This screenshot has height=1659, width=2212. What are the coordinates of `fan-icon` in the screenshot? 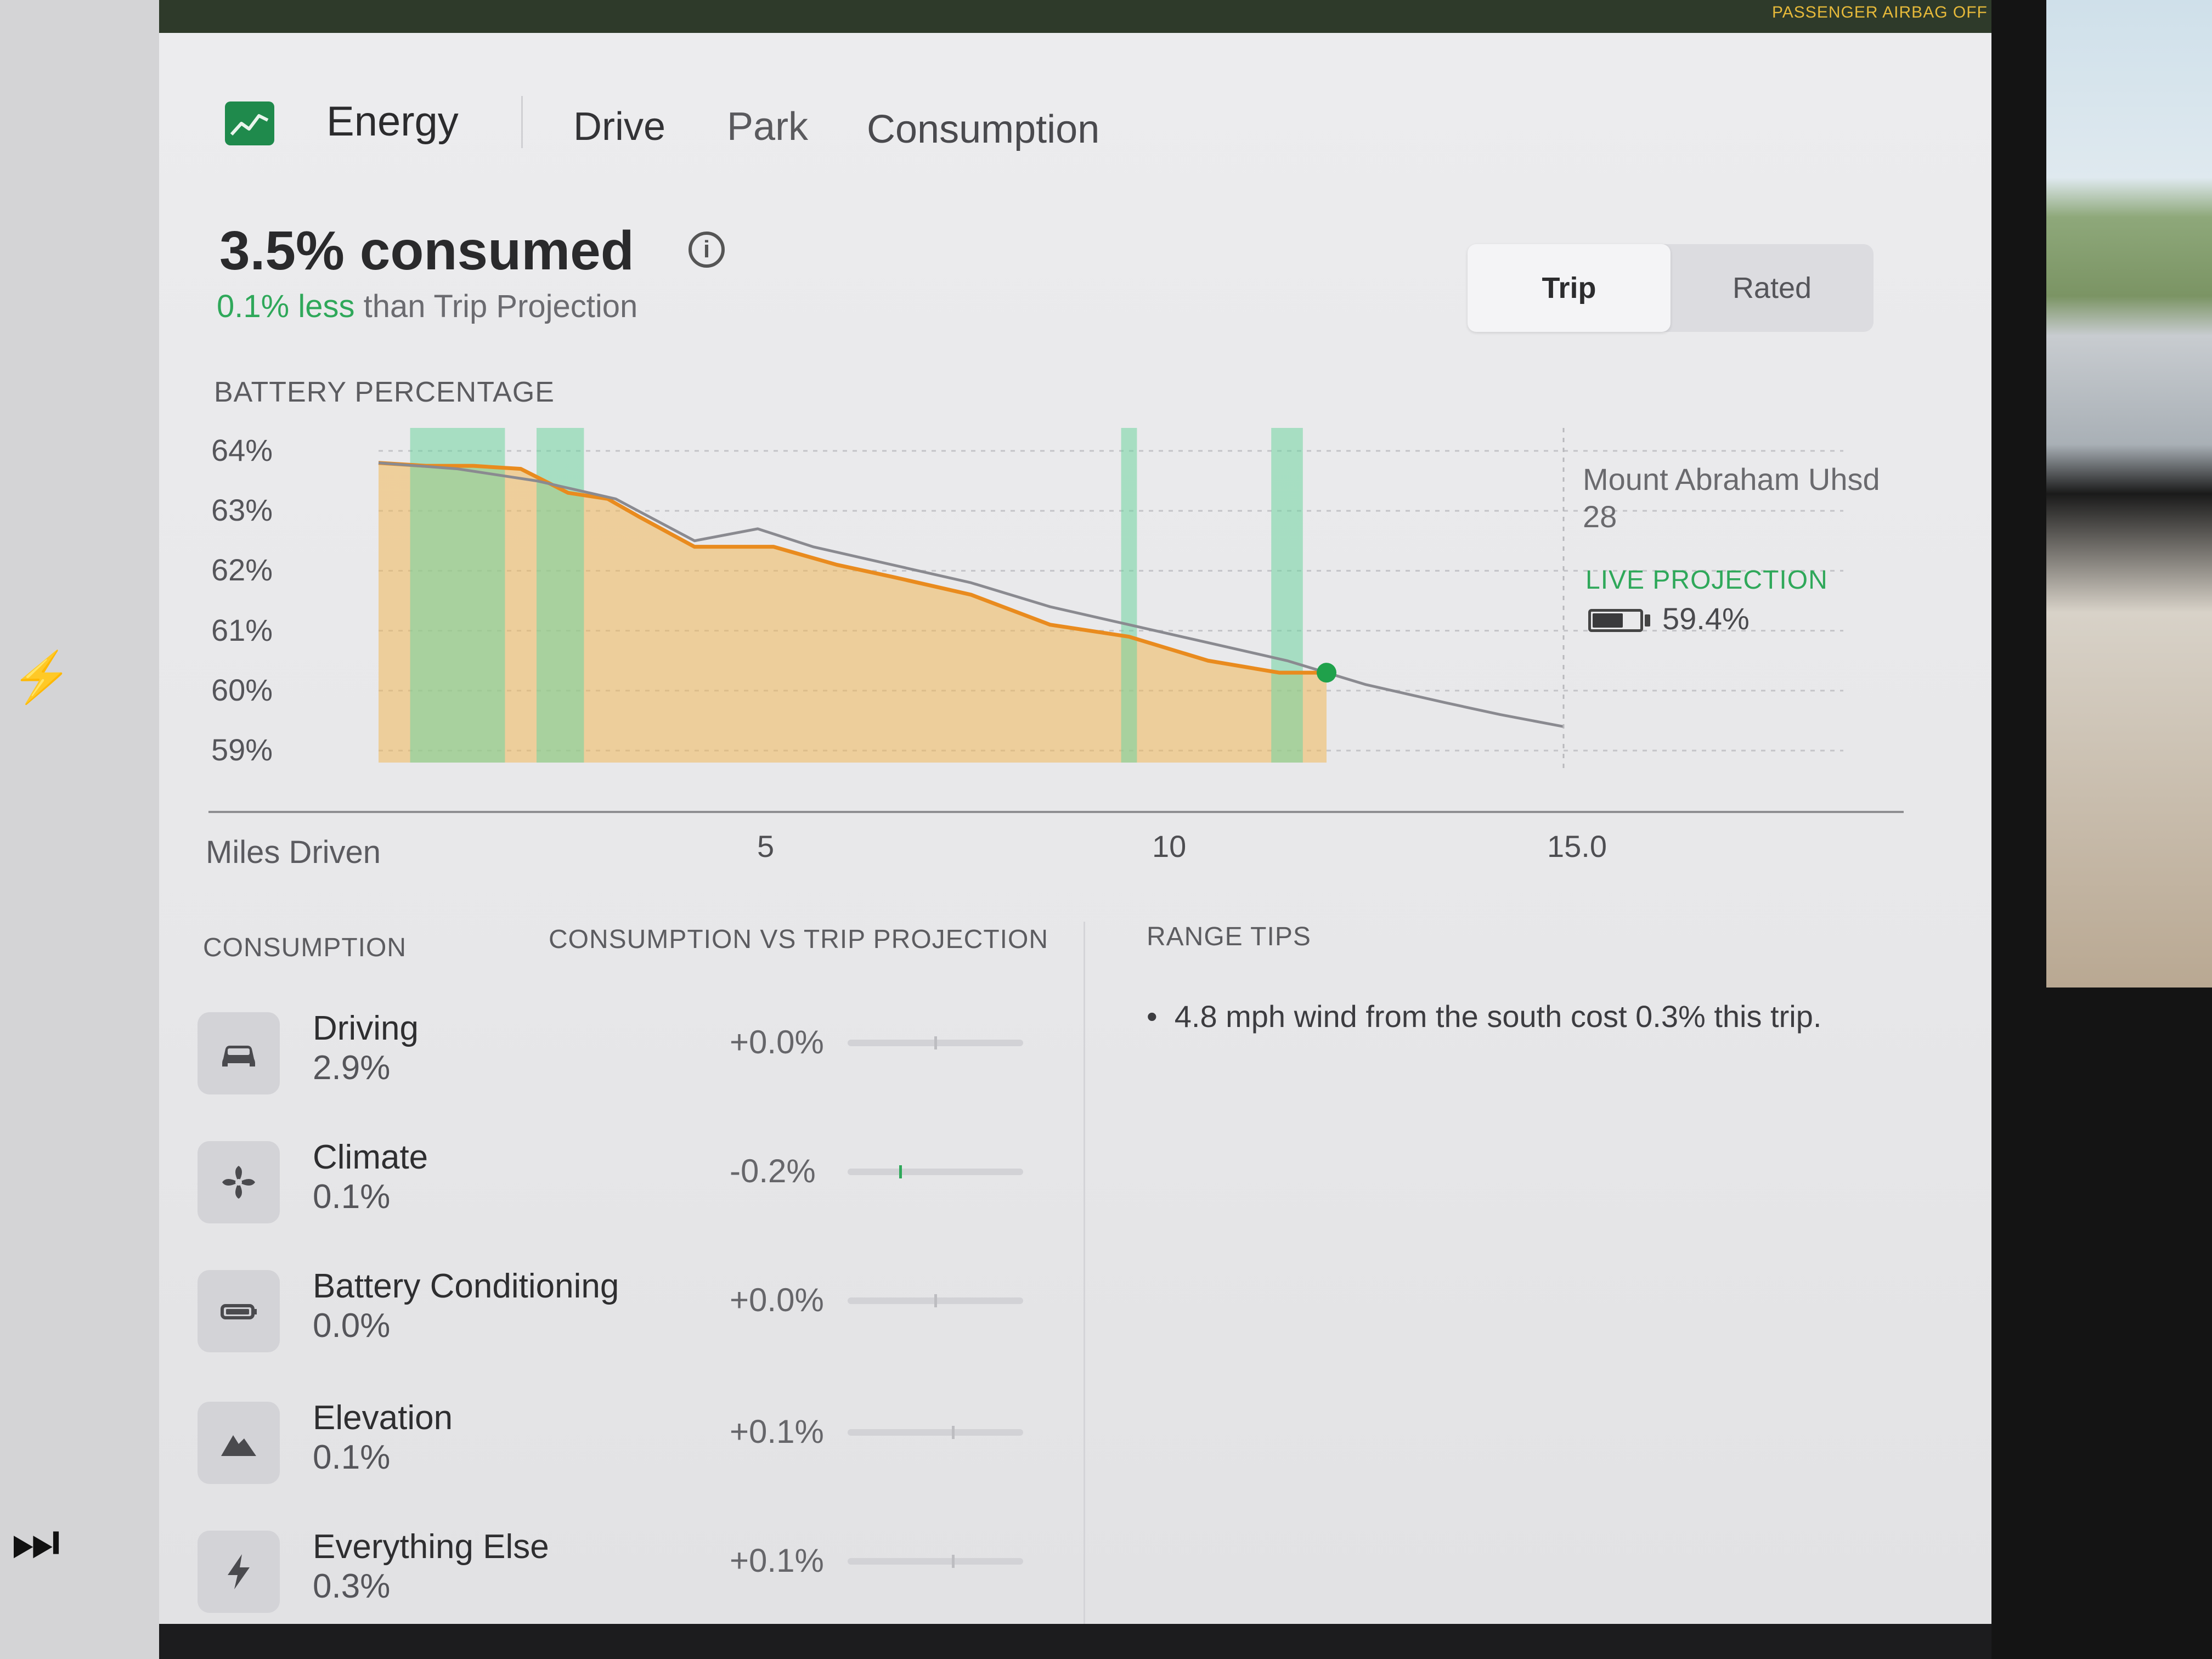 It's located at (239, 1182).